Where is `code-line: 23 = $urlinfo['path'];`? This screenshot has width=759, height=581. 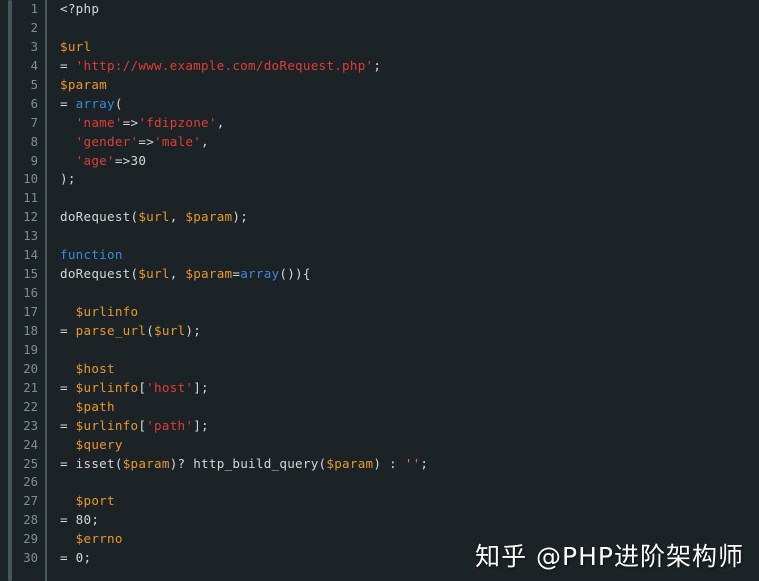 code-line: 23 = $urlinfo['path']; is located at coordinates (379, 426).